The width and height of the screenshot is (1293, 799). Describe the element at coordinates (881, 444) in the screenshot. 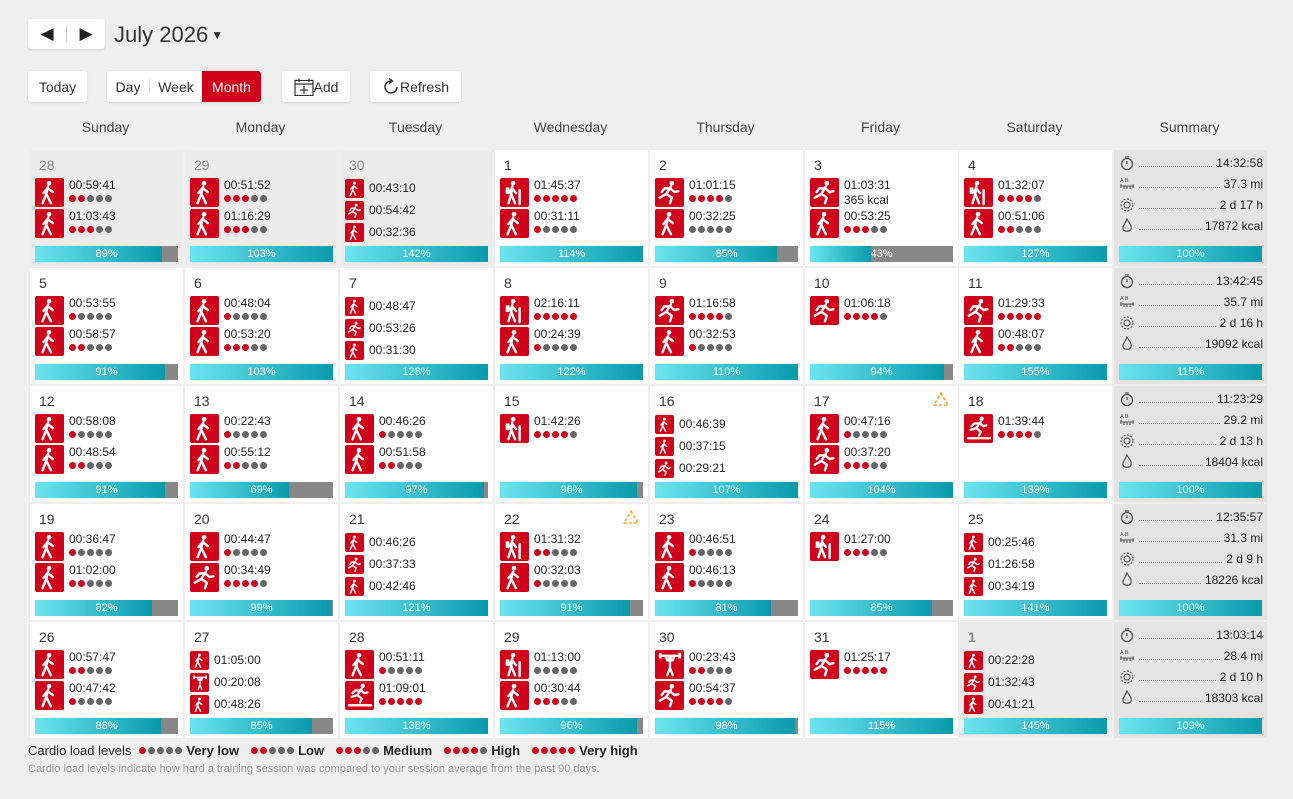

I see `day-cell: 17 00:47:16 00:37:20 104%` at that location.